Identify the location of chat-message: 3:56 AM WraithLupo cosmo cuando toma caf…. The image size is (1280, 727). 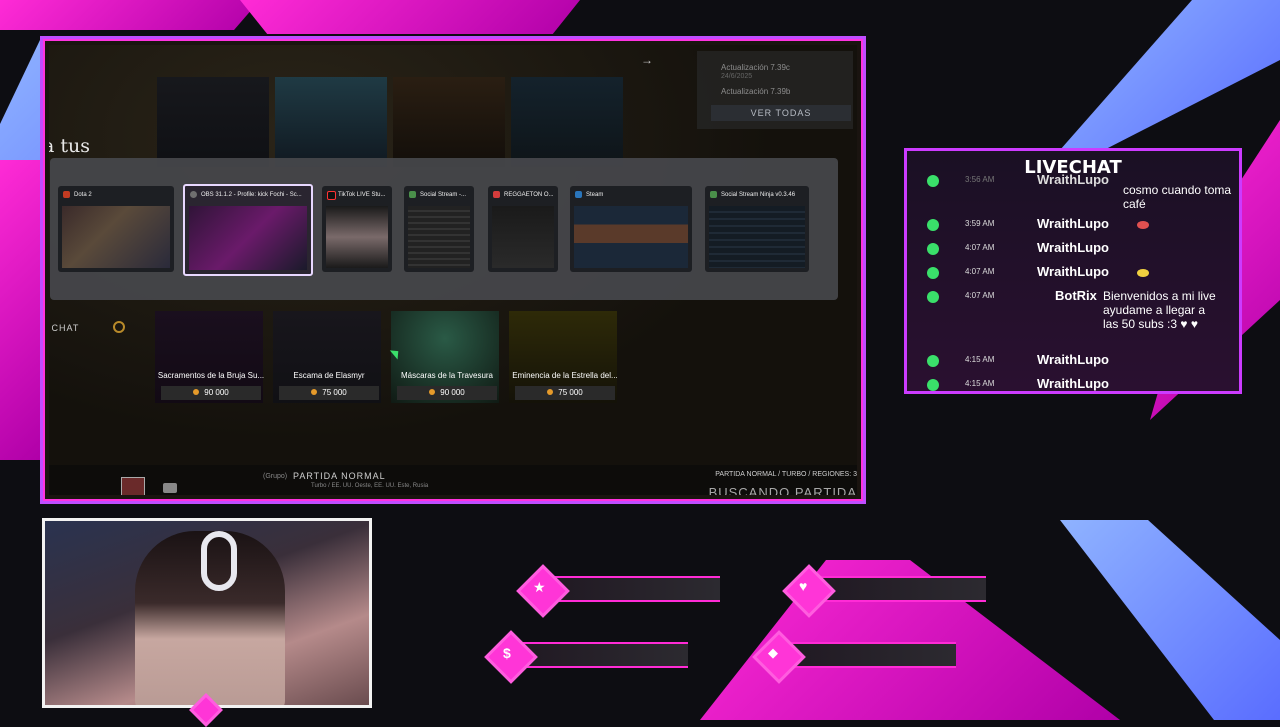
(1079, 191).